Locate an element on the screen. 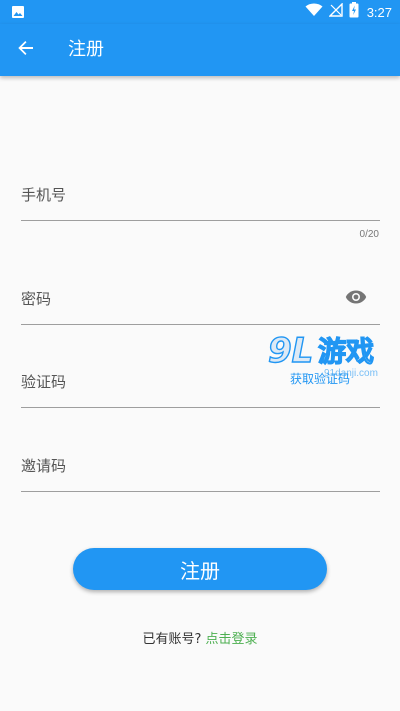  register-button: 注册 is located at coordinates (200, 569).